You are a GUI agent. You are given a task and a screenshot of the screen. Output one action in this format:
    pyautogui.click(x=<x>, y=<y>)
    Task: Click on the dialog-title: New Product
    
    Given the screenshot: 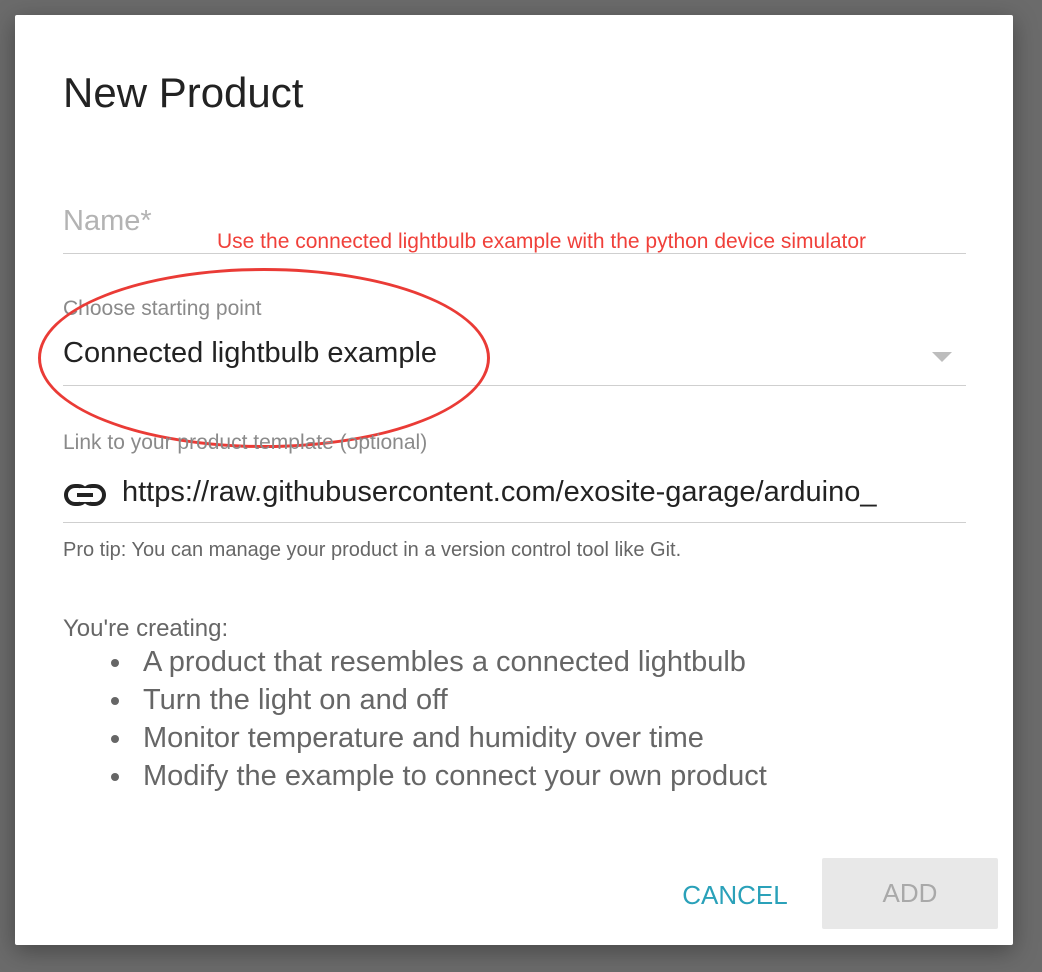 What is the action you would take?
    pyautogui.click(x=183, y=92)
    